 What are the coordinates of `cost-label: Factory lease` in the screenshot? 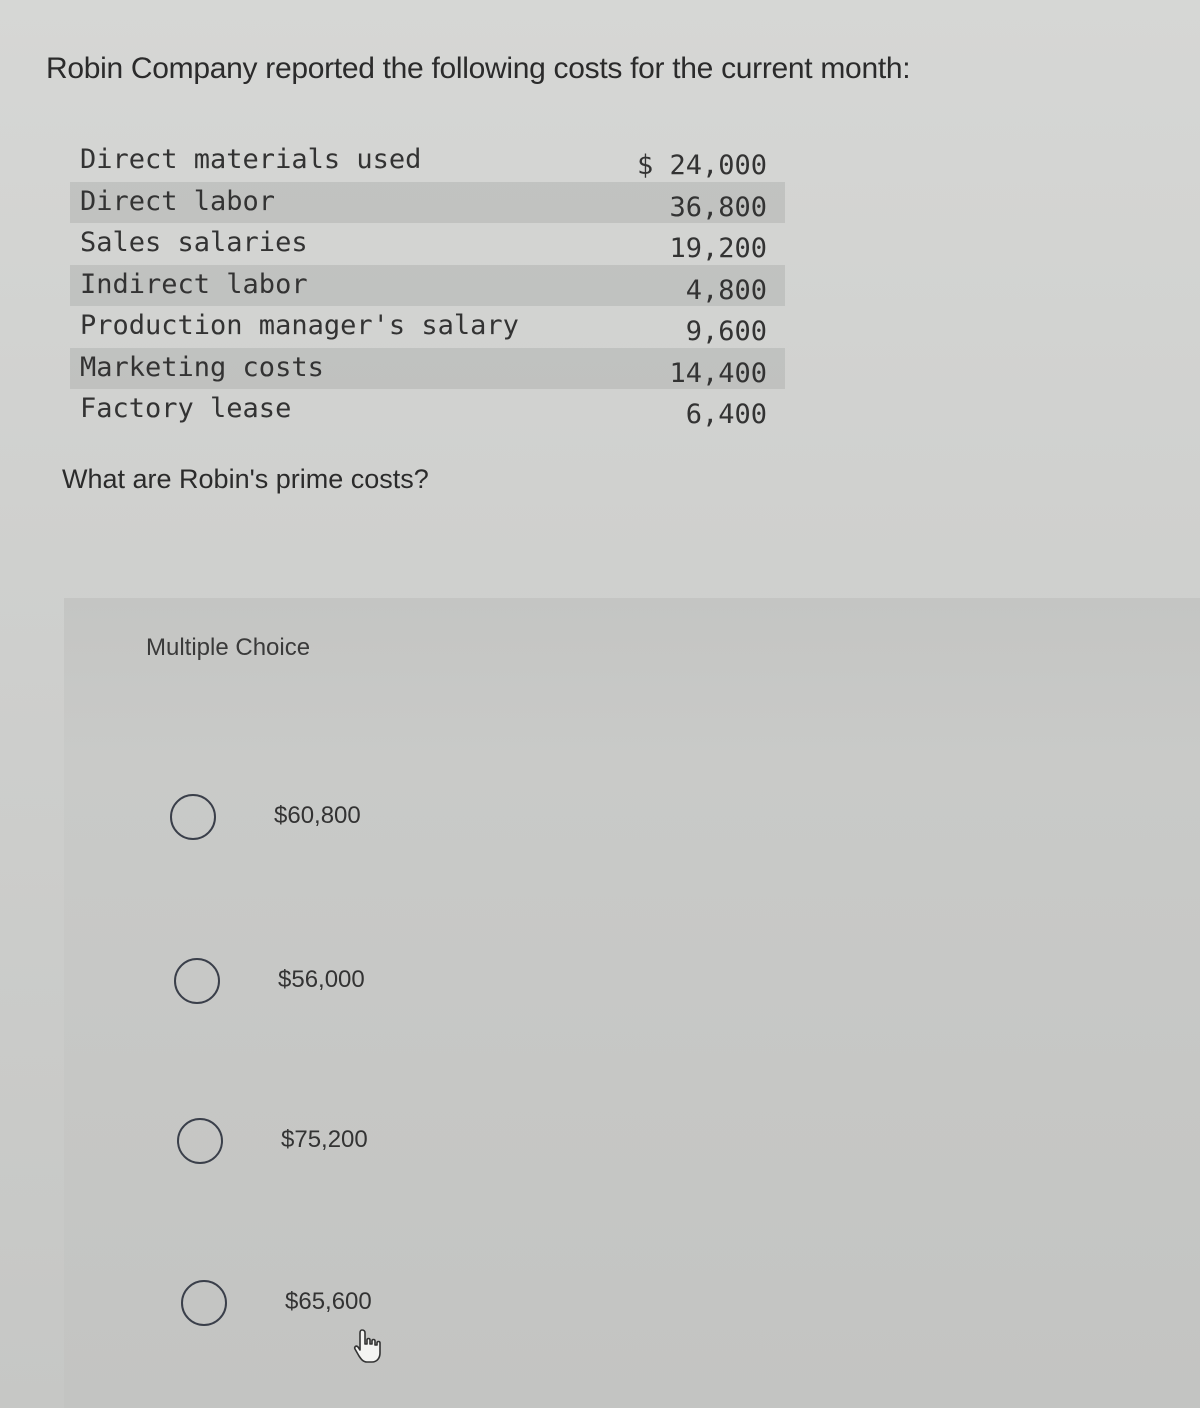 It's located at (186, 408).